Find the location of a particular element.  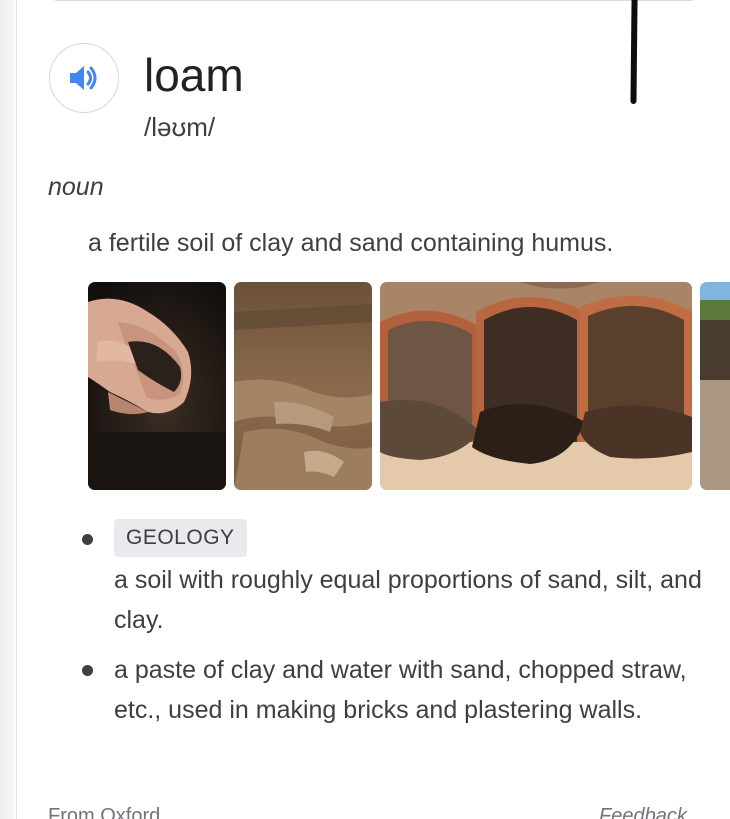

left-panel-edge is located at coordinates (8, 409).